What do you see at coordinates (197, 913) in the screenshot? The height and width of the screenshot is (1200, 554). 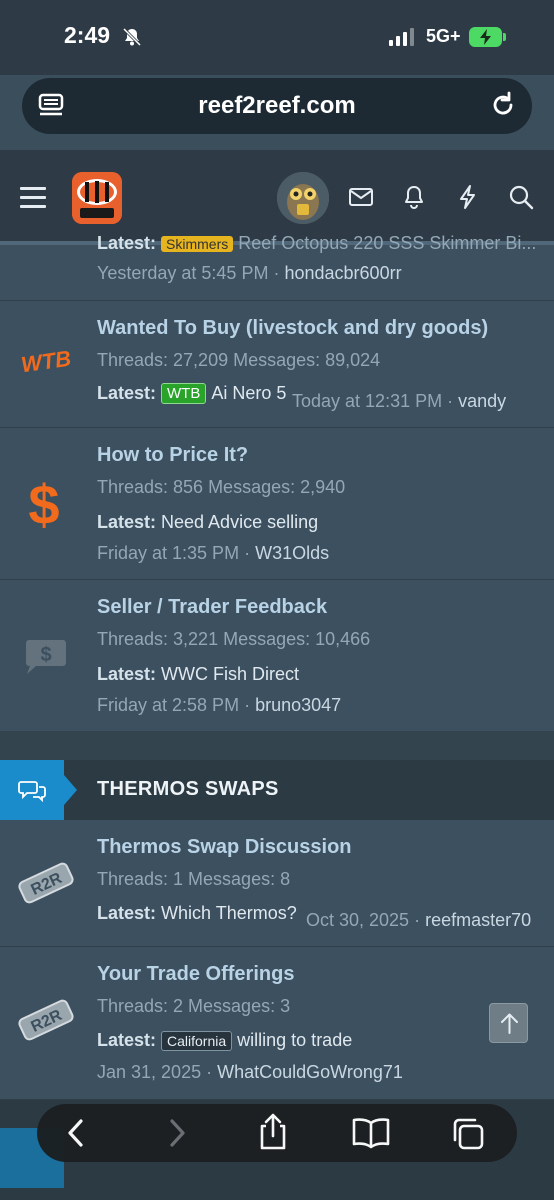 I see `node-latest: Latest: Which Thermos?` at bounding box center [197, 913].